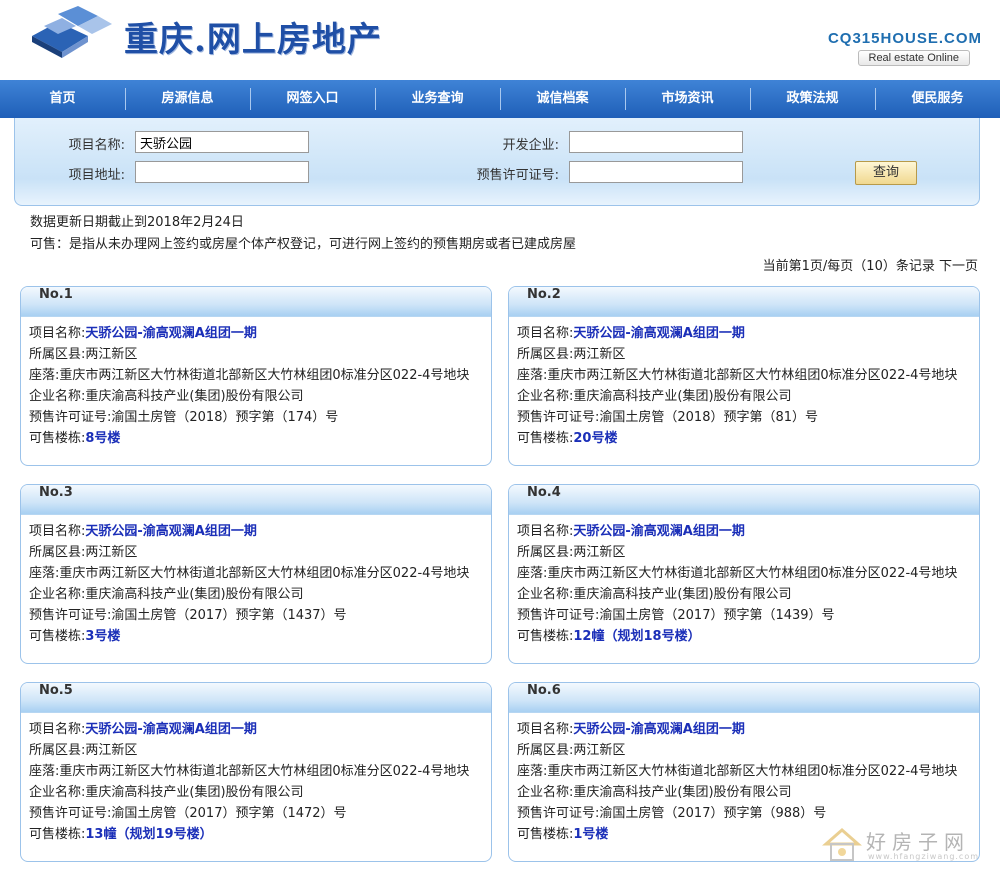  Describe the element at coordinates (517, 175) in the screenshot. I see `presale-label: 预售许可证号:` at that location.